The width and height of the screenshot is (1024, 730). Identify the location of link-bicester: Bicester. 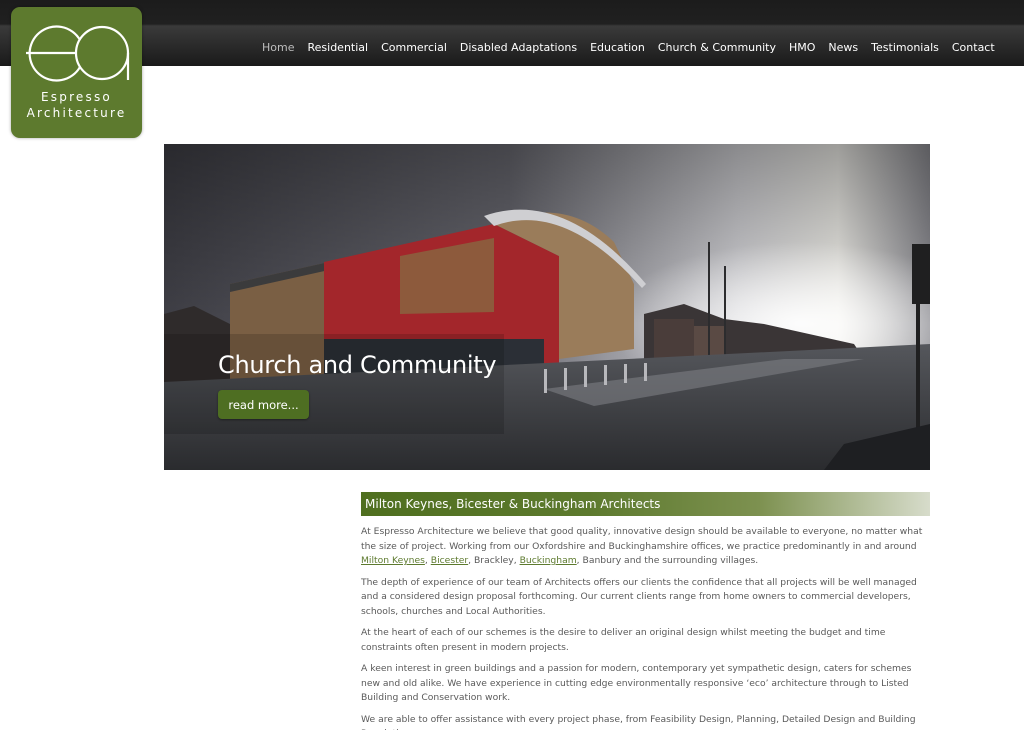
(449, 560).